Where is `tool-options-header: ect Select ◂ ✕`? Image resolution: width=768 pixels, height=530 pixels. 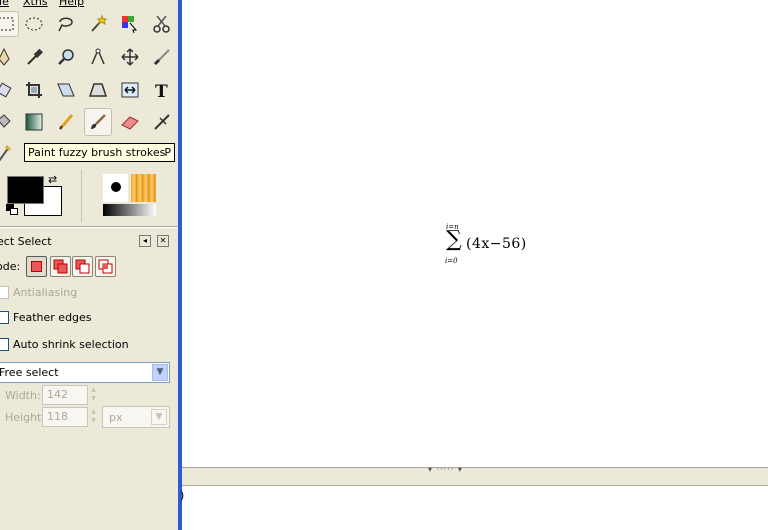
tool-options-header: ect Select ◂ ✕ is located at coordinates (89, 241).